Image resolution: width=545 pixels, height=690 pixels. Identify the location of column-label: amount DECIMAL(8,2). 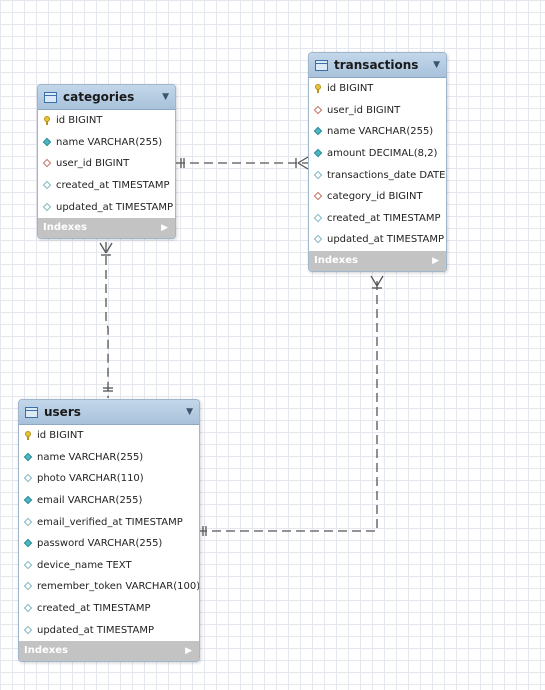
(382, 154).